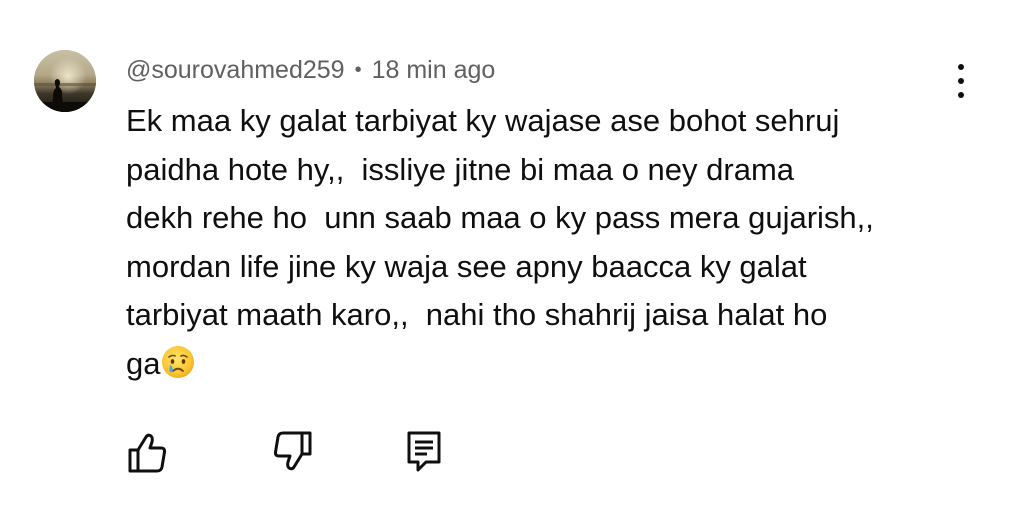 The width and height of the screenshot is (1024, 506). Describe the element at coordinates (512, 453) in the screenshot. I see `comment-actions` at that location.